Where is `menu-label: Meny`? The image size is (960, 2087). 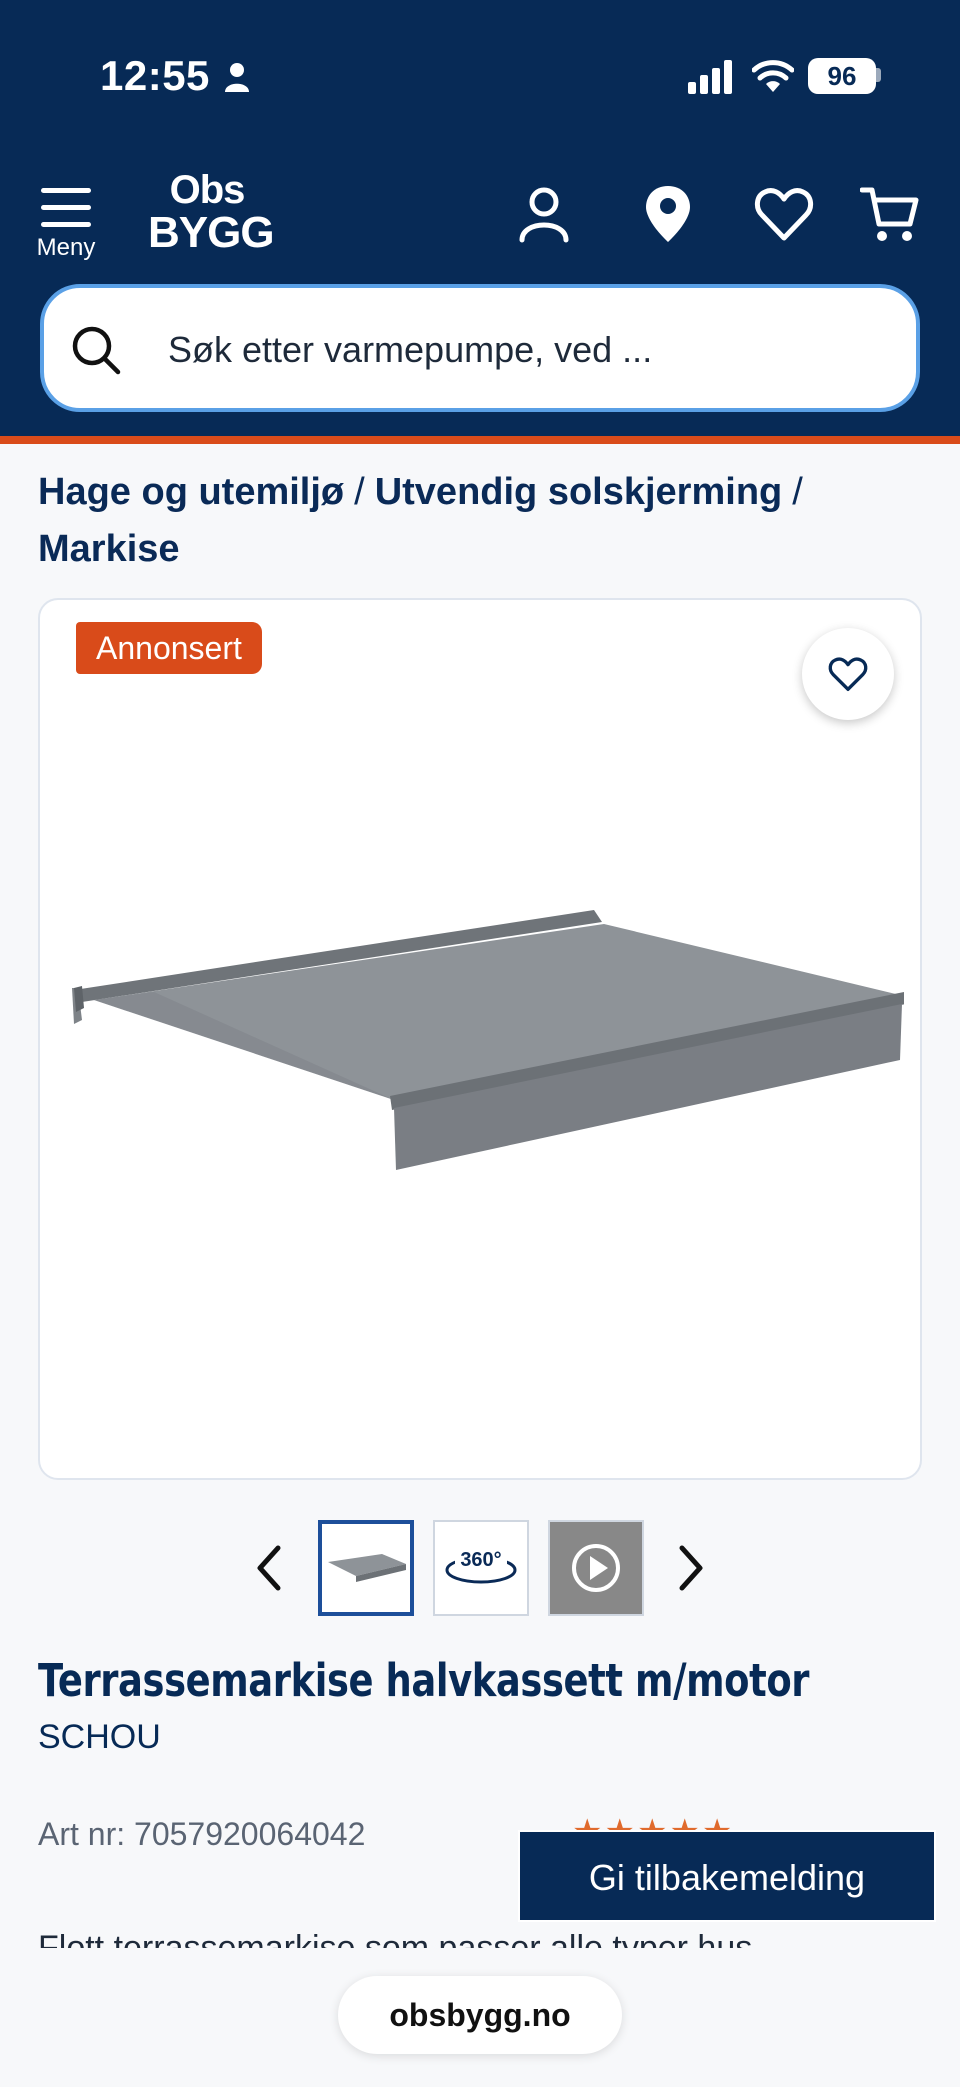
menu-label: Meny is located at coordinates (66, 247).